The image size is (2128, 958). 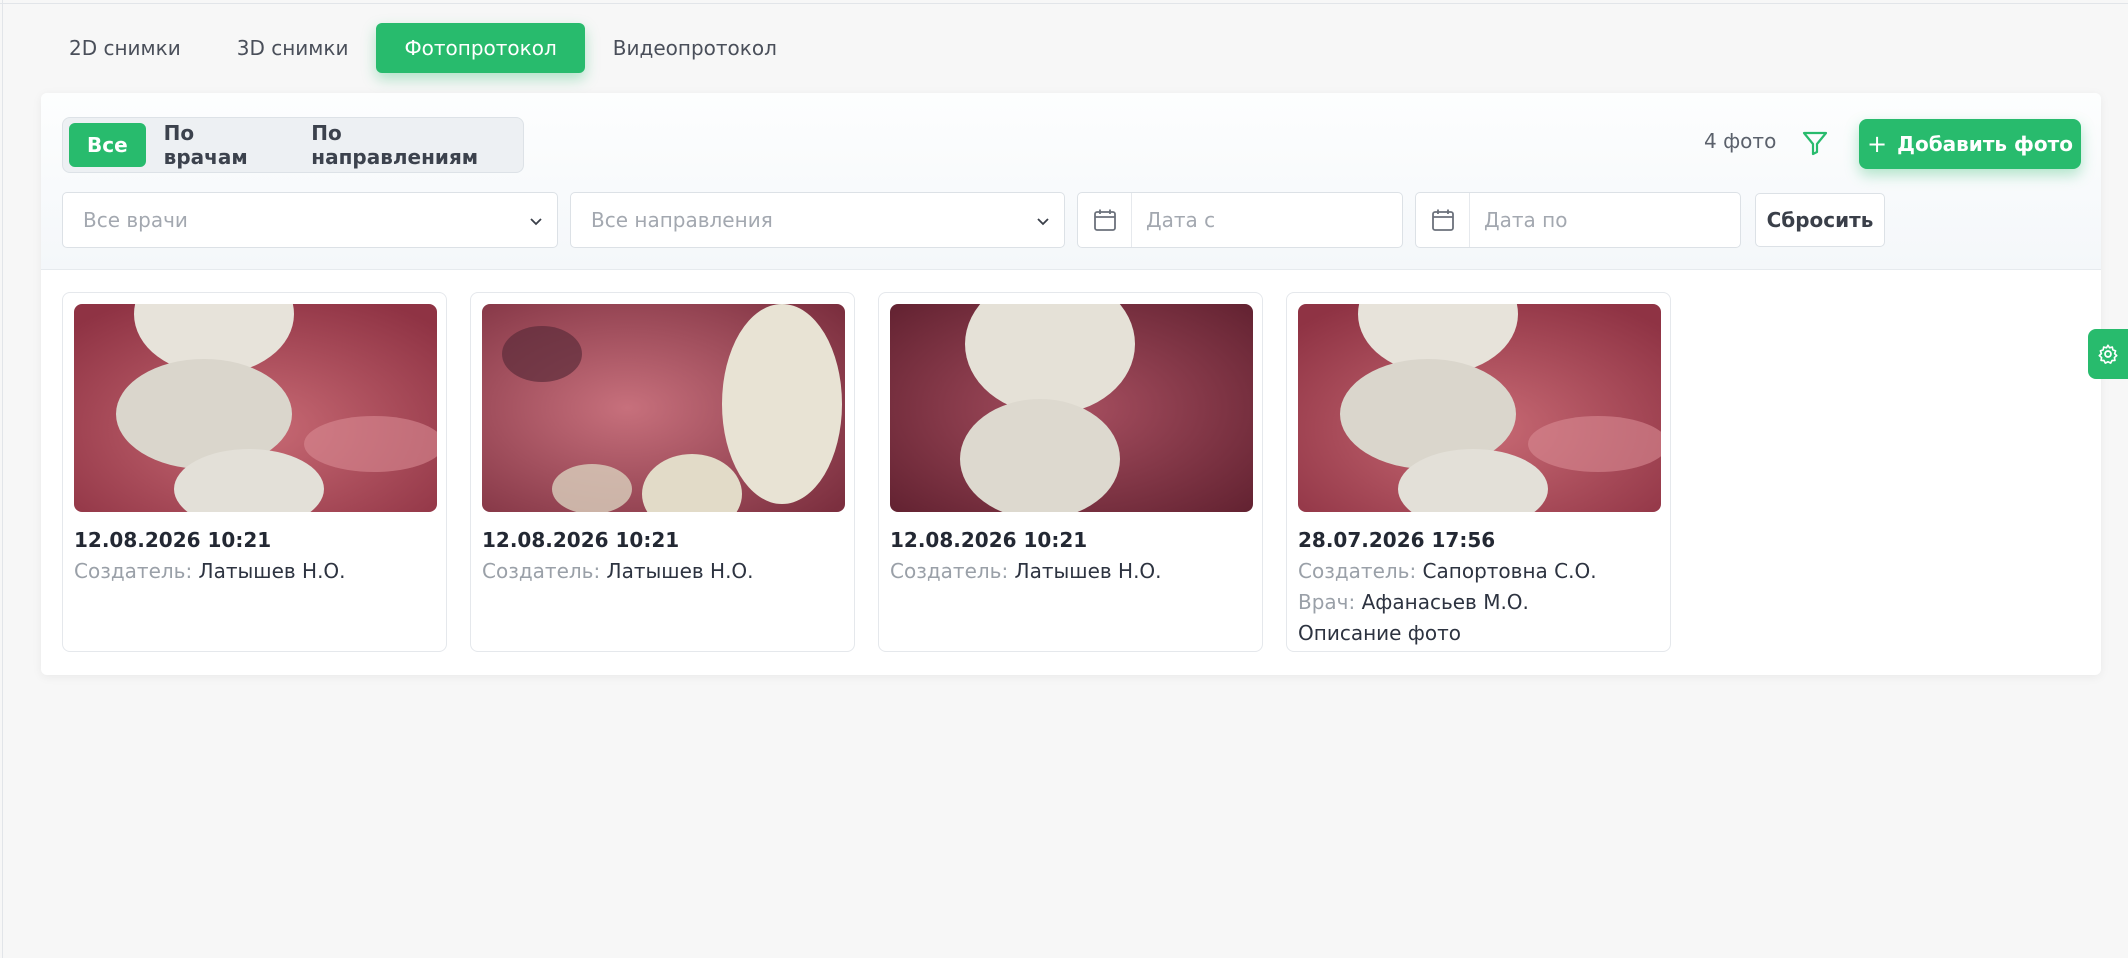 I want to click on segment-by-directions: По направлениям, so click(x=405, y=145).